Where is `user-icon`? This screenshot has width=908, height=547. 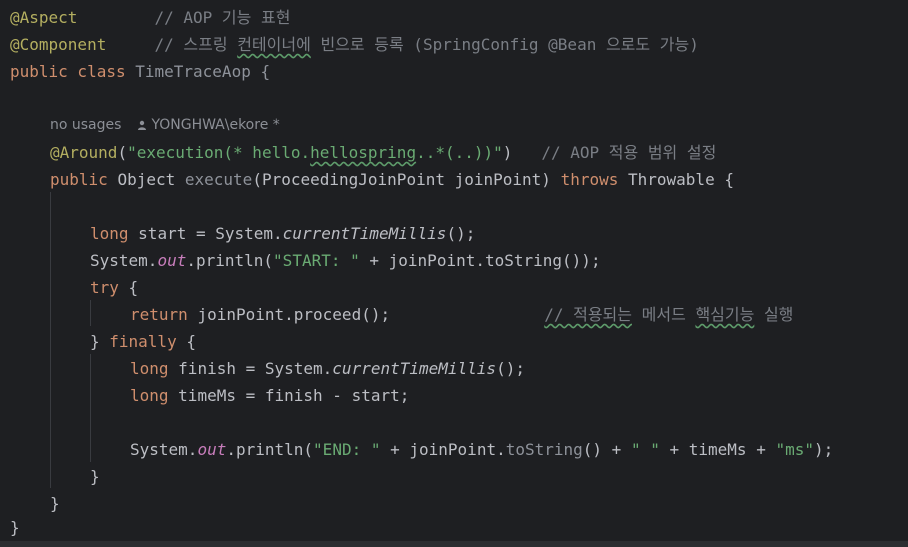 user-icon is located at coordinates (142, 125).